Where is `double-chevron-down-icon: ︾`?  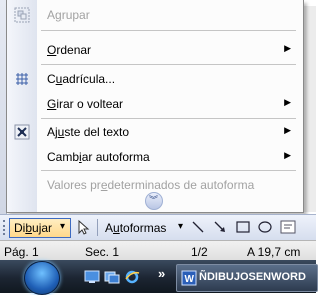
double-chevron-down-icon: ︾ is located at coordinates (154, 200).